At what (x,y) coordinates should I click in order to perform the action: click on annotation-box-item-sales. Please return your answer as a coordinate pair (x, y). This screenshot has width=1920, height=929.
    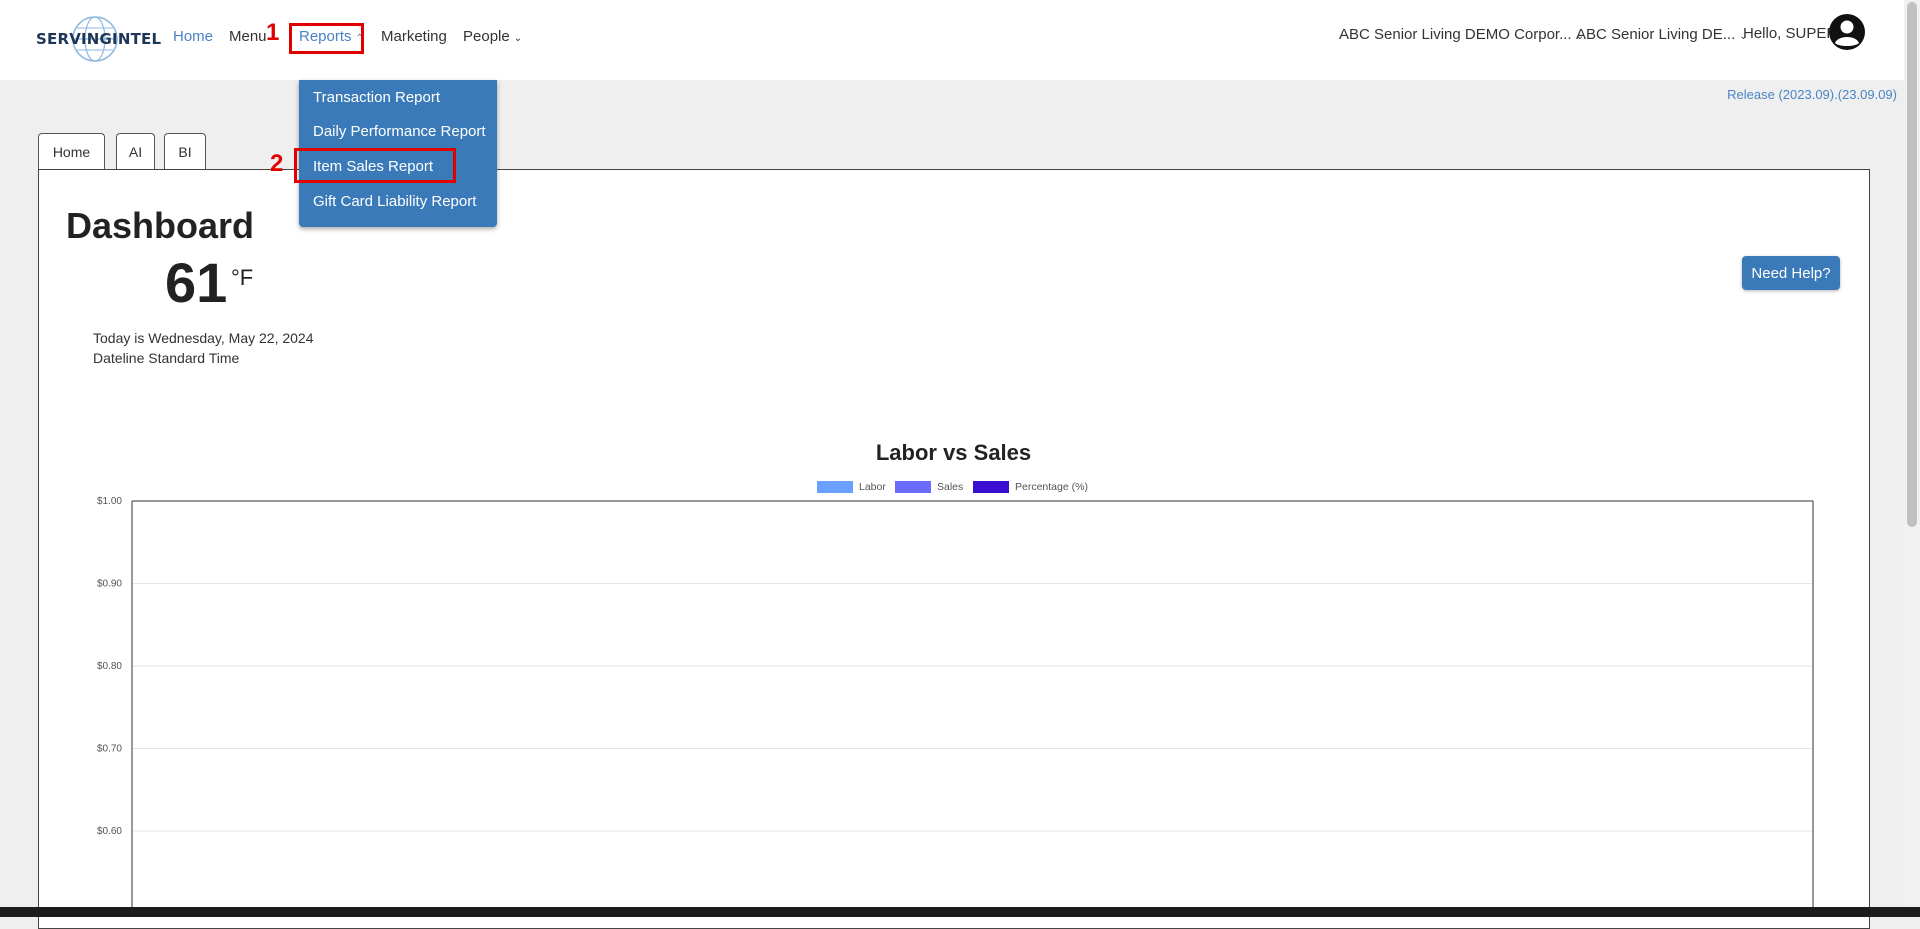
    Looking at the image, I should click on (375, 165).